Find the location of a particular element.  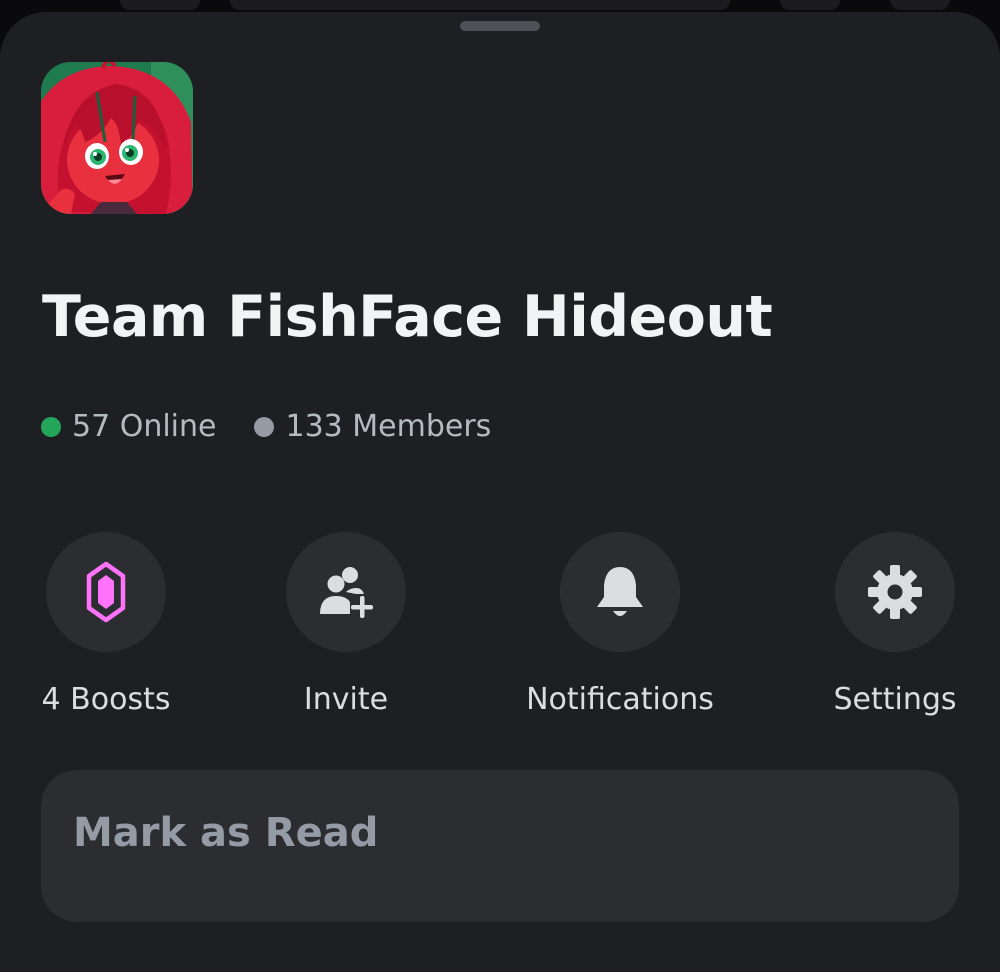

online-count-label: 57 Online is located at coordinates (144, 426).